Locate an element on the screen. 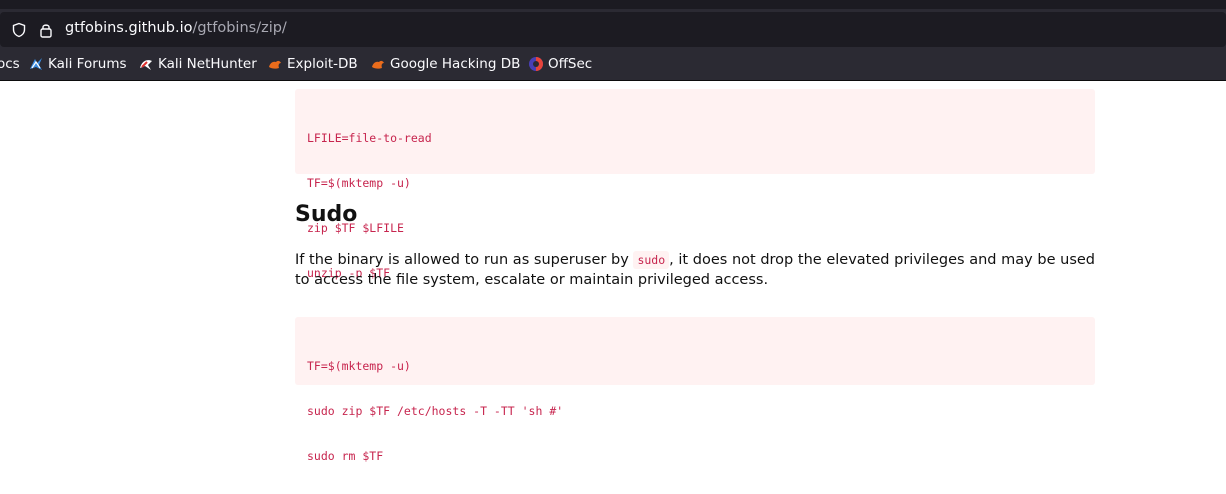 Image resolution: width=1226 pixels, height=494 pixels. offsec-icon is located at coordinates (536, 64).